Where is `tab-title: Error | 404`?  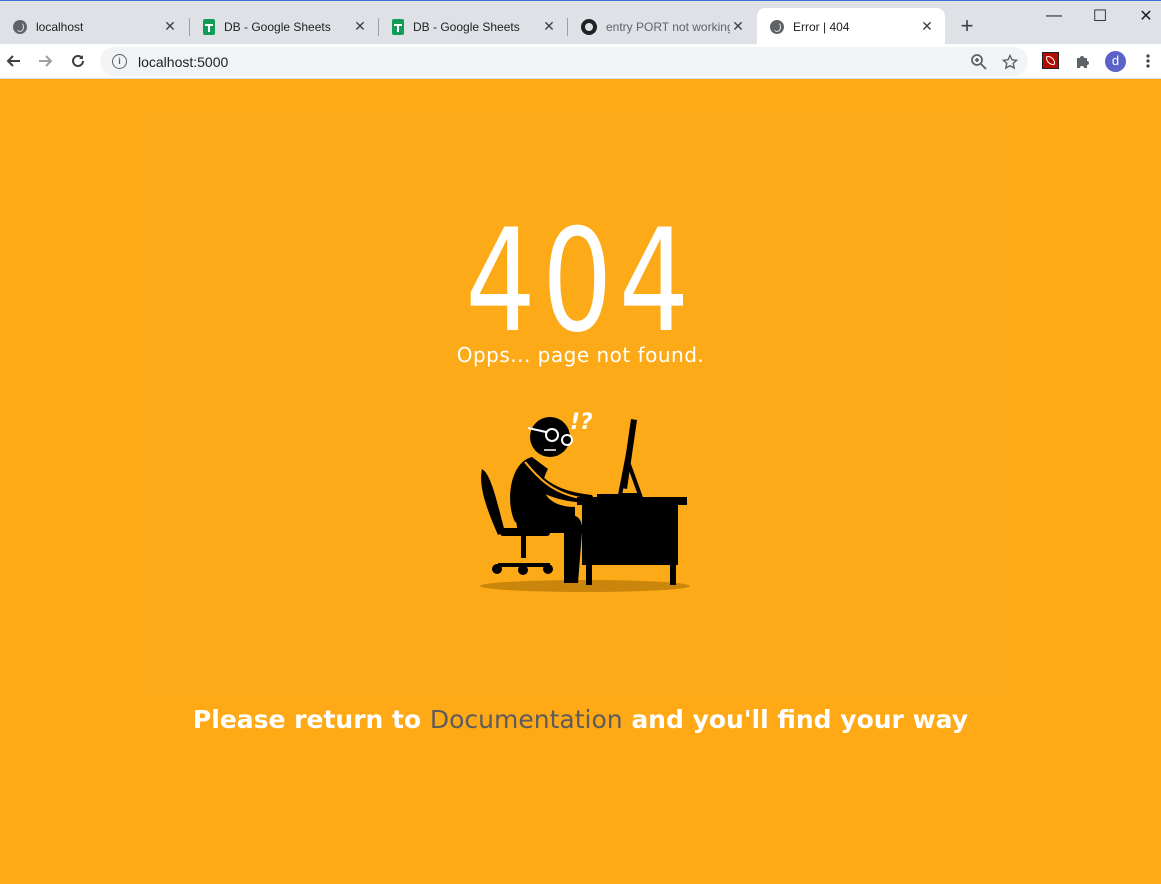
tab-title: Error | 404 is located at coordinates (821, 26).